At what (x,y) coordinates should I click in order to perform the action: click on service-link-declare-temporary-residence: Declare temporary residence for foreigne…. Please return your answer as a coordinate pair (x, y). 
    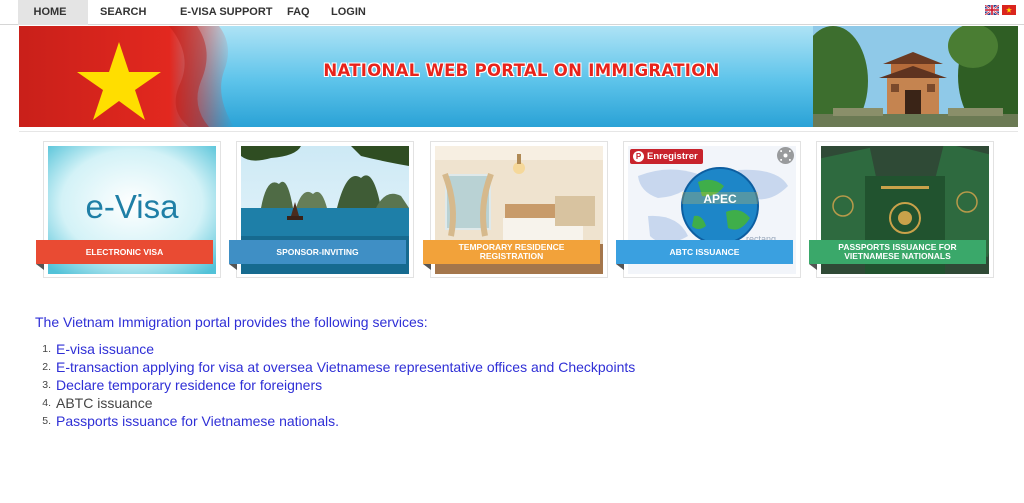
    Looking at the image, I should click on (189, 385).